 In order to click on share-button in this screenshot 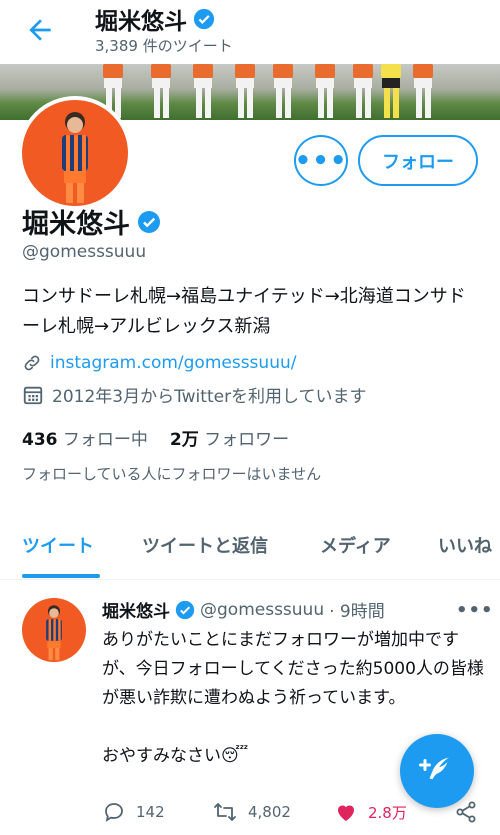, I will do `click(466, 812)`.